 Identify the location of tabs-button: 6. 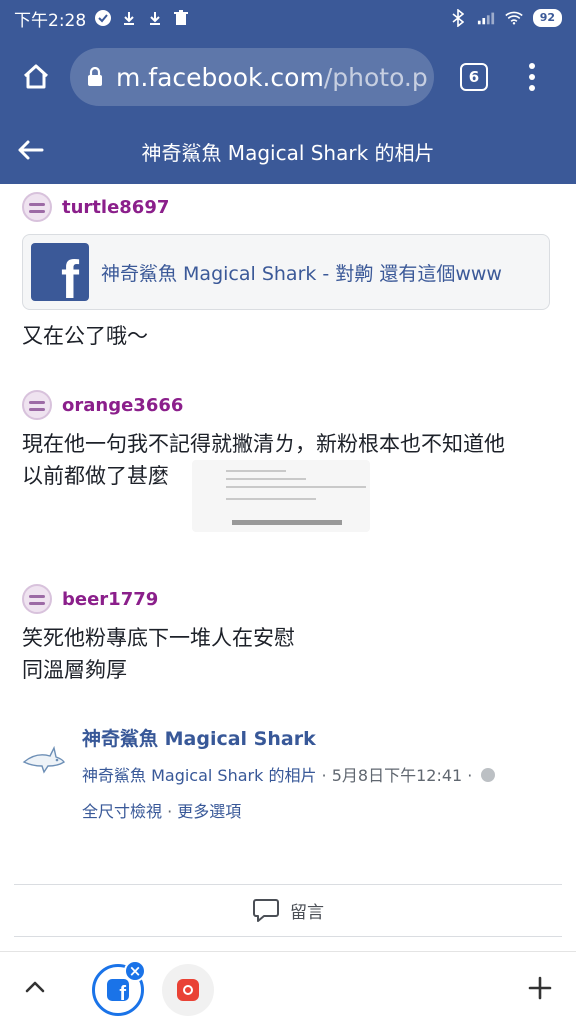
(474, 77).